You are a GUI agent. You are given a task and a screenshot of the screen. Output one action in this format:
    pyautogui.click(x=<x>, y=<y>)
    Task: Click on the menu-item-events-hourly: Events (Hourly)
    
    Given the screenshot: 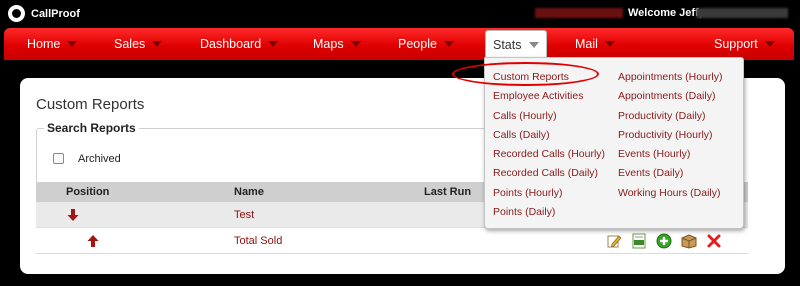 What is the action you would take?
    pyautogui.click(x=670, y=154)
    